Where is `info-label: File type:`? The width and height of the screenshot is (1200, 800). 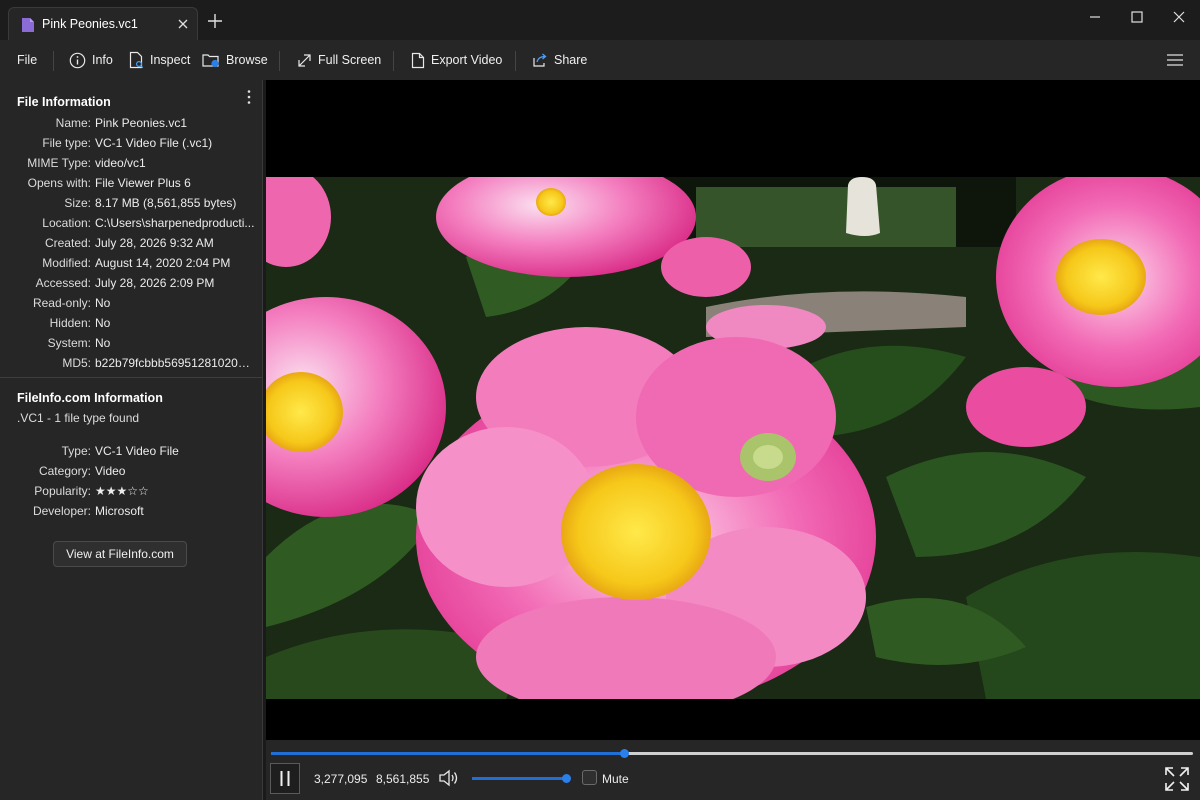
info-label: File type: is located at coordinates (66, 143).